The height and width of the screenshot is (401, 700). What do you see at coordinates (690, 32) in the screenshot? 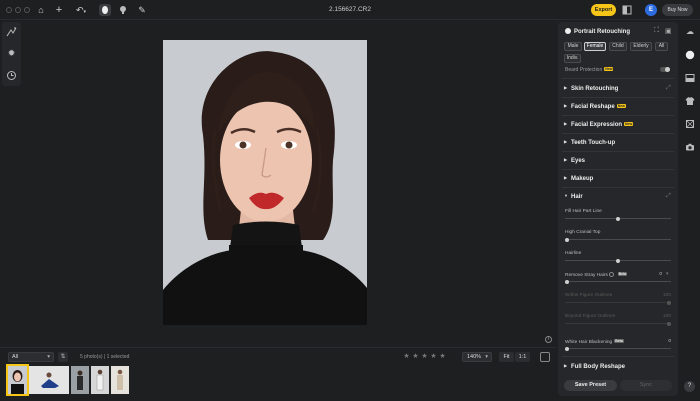
I see `cloud-icon: ☁` at bounding box center [690, 32].